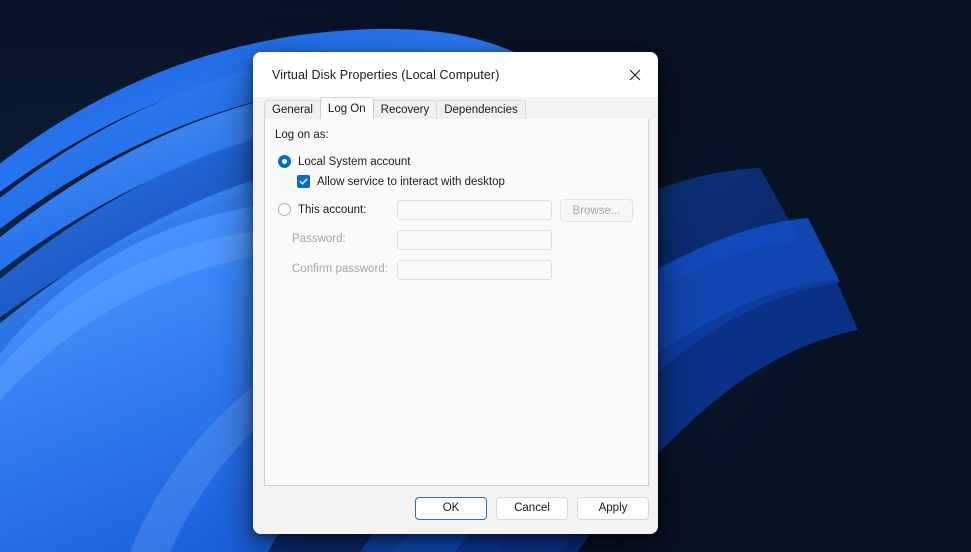 This screenshot has height=552, width=971. I want to click on confirm-password-input, so click(474, 270).